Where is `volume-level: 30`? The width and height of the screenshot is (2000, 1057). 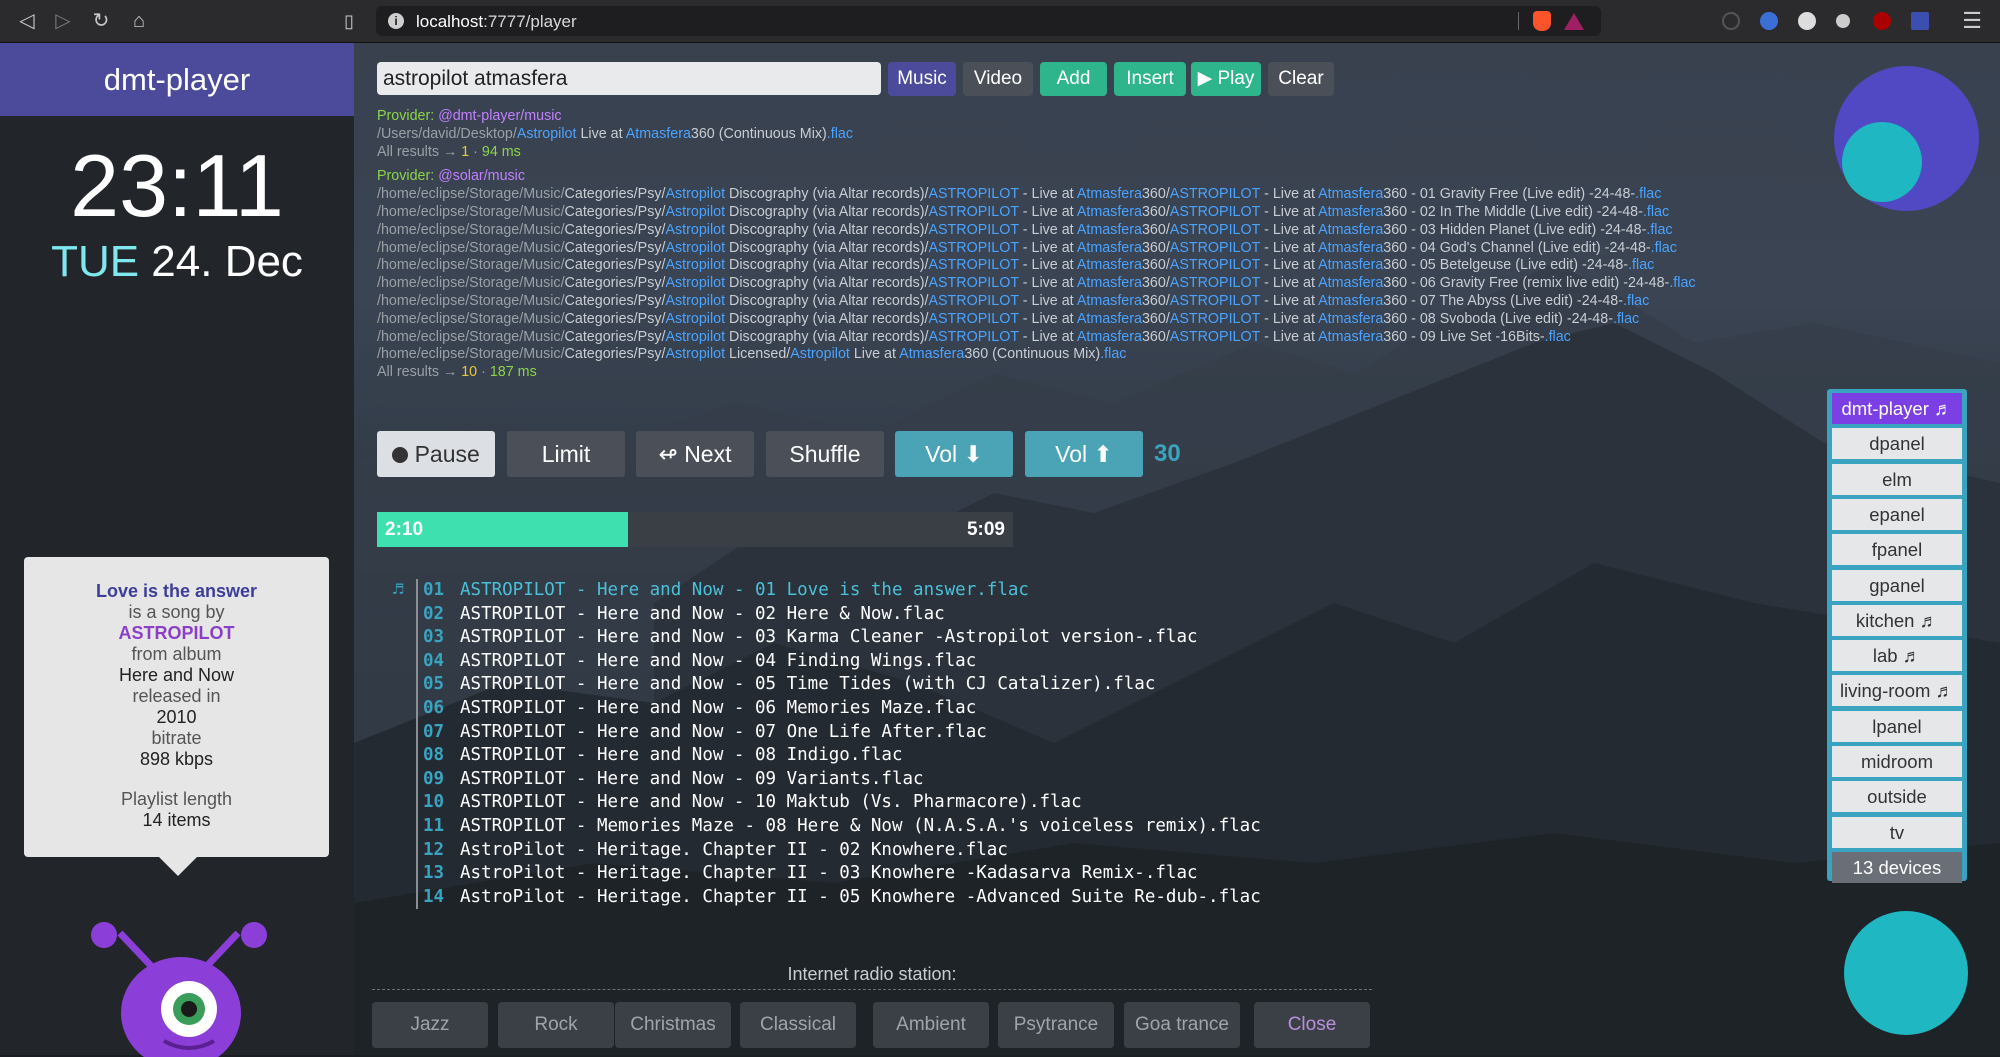 volume-level: 30 is located at coordinates (1167, 453).